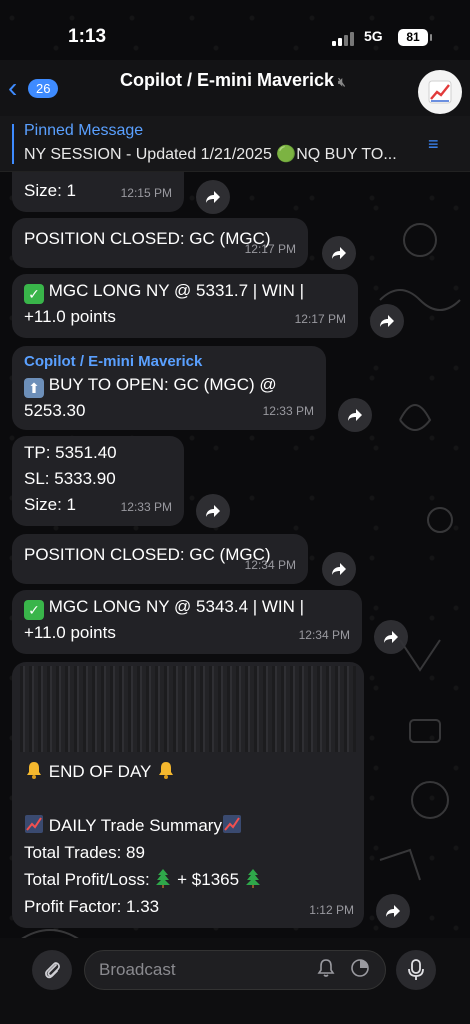  I want to click on paperclip-icon, so click(52, 970).